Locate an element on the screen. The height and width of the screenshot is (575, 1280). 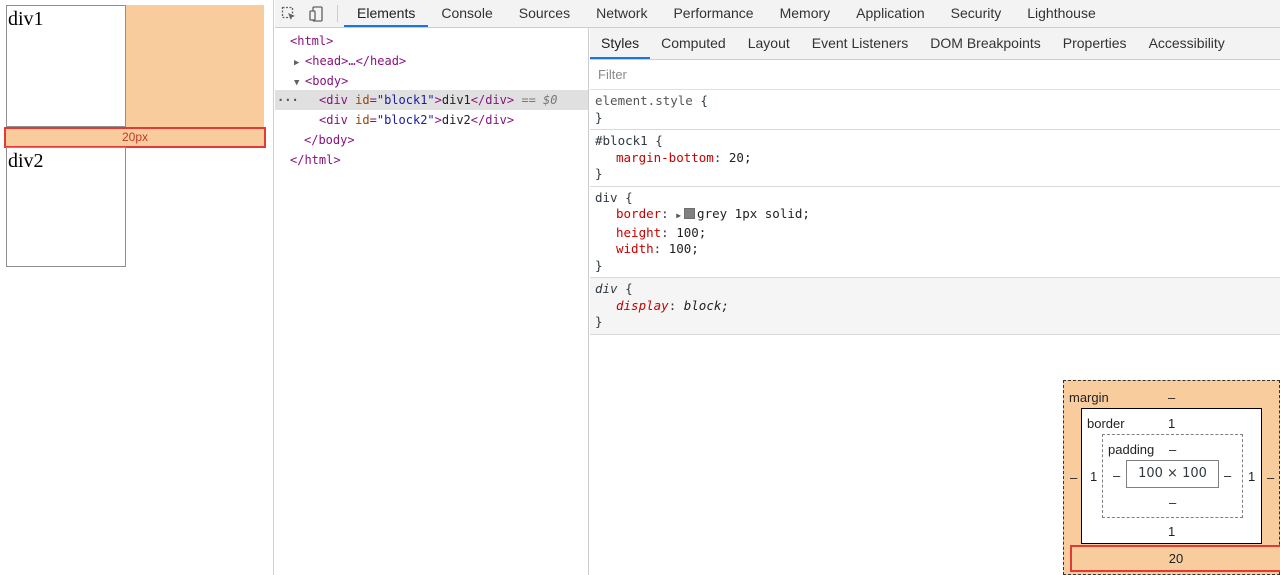
box-model-padding: padding – – – – 100 × 100 is located at coordinates (1172, 476).